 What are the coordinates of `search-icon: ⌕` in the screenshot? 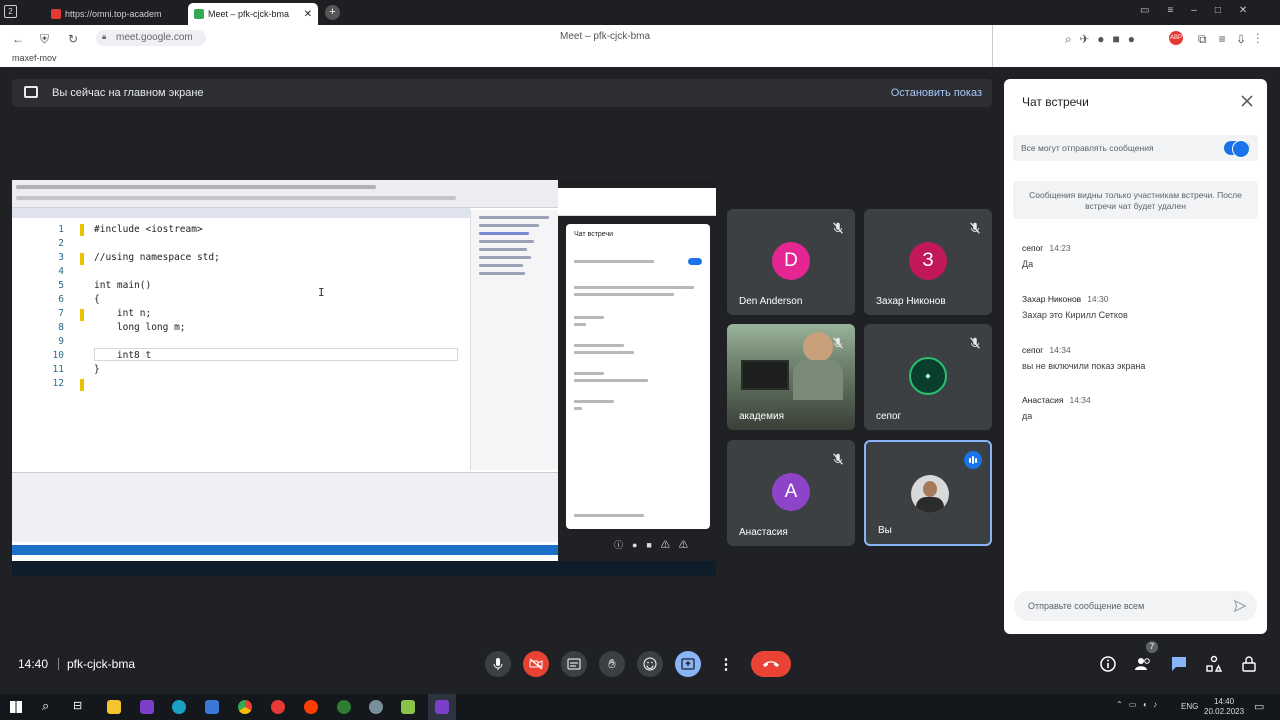 It's located at (45, 706).